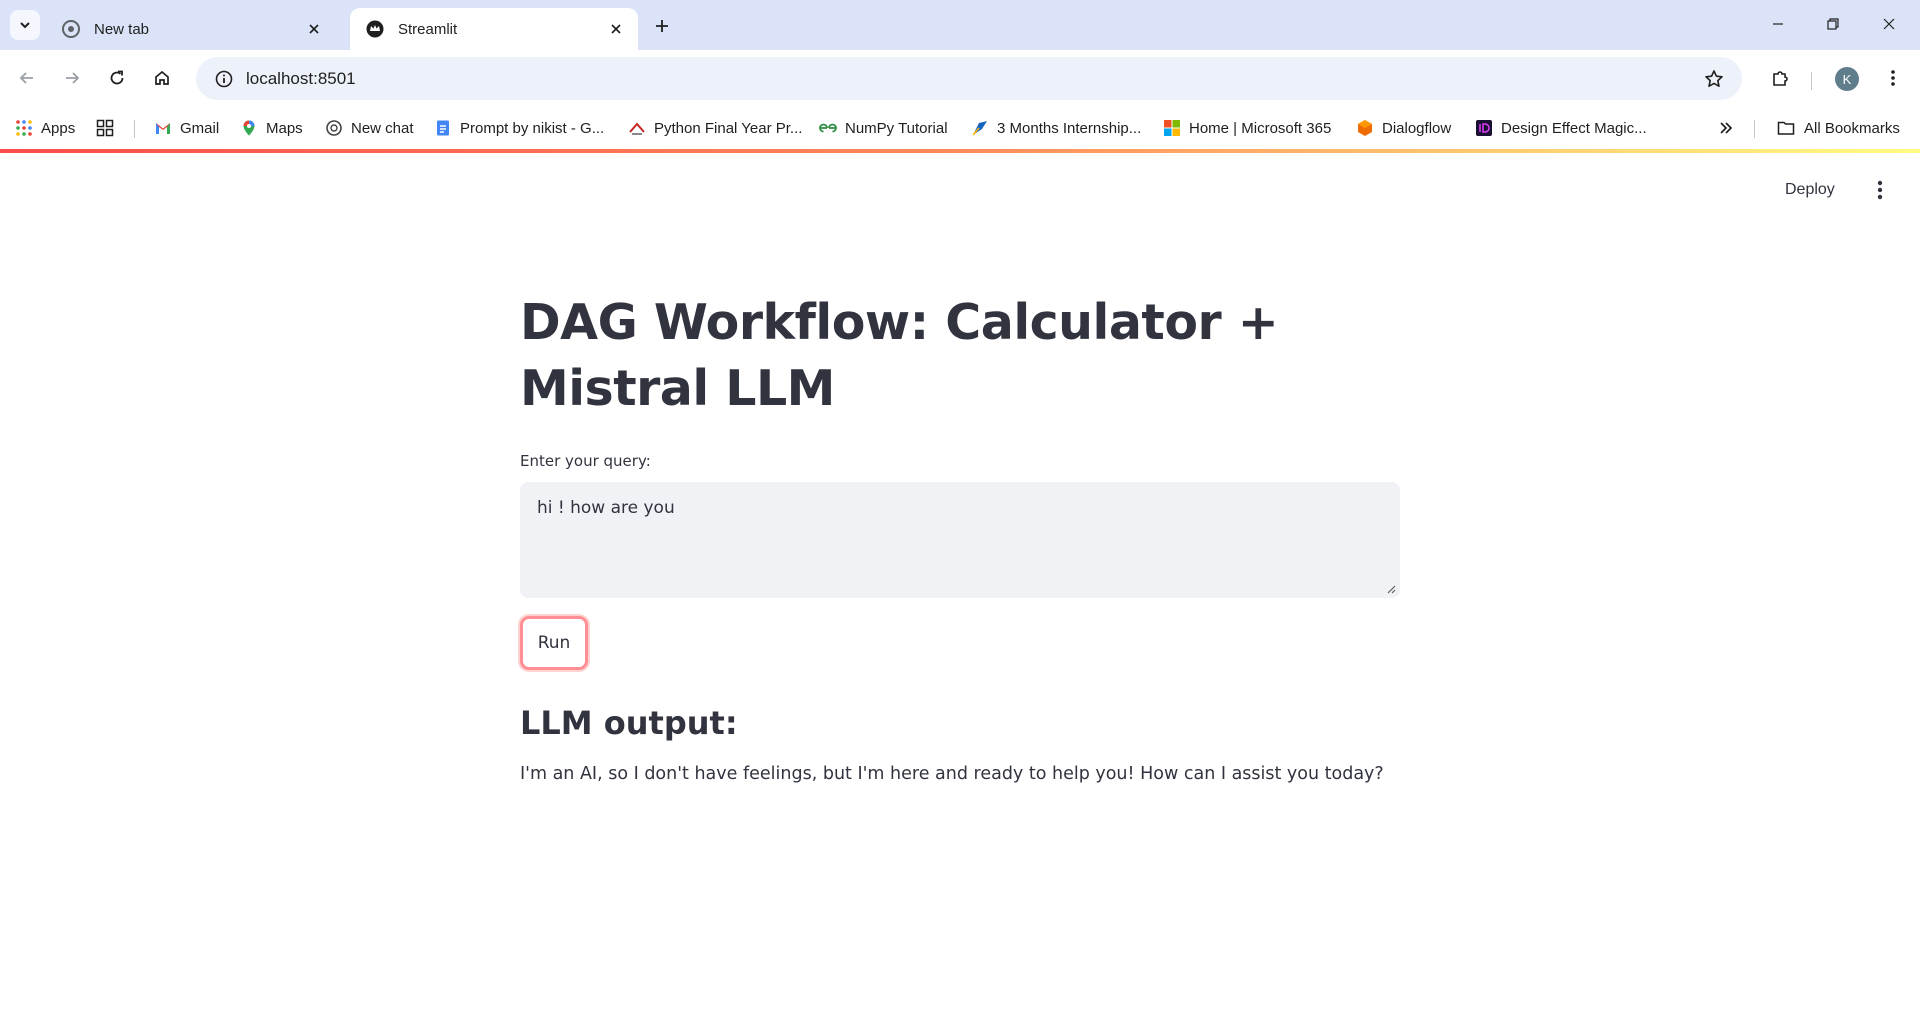 The image size is (1920, 1020). I want to click on query-label: Enter your query:, so click(585, 461).